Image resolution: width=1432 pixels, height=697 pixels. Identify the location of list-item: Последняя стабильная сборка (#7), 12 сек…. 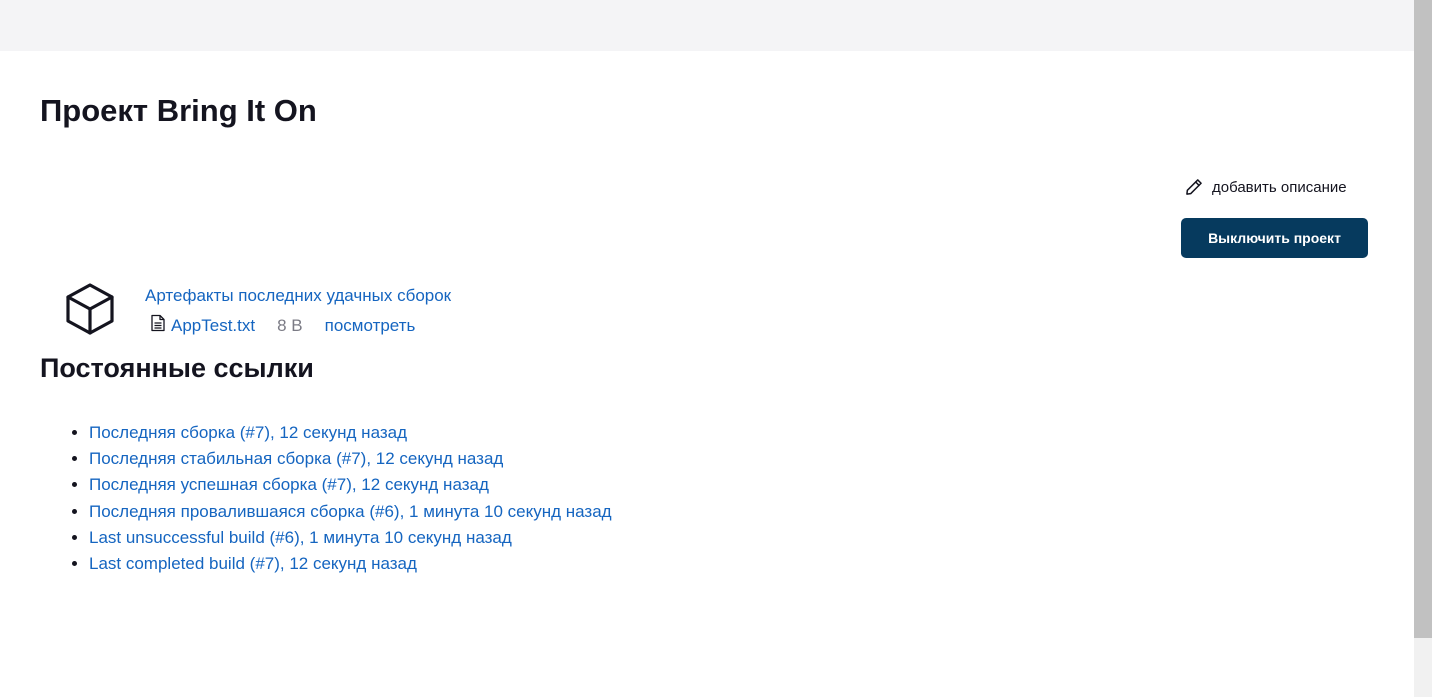
(350, 459).